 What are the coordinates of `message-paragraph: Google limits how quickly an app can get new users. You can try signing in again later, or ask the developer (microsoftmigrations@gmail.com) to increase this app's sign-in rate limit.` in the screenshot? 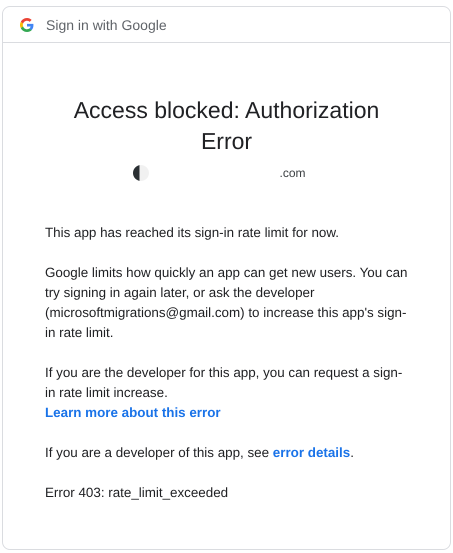 It's located at (226, 303).